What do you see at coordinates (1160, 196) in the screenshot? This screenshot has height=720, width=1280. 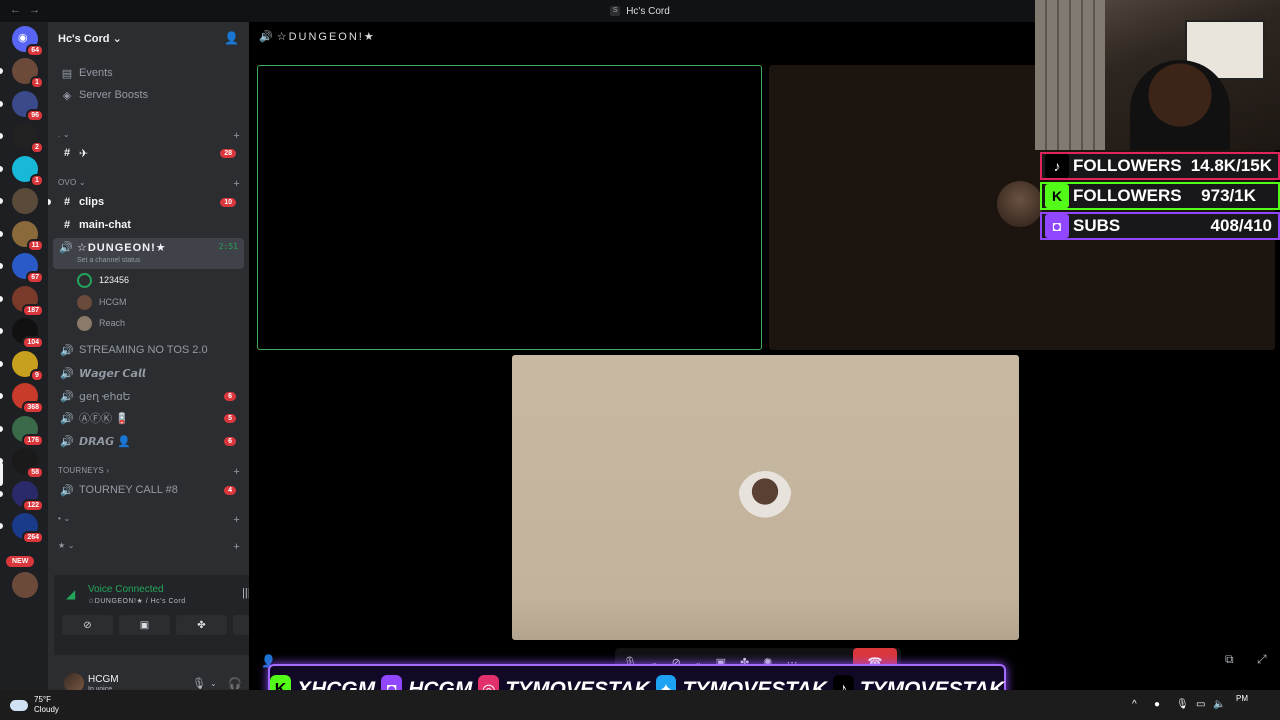 I see `kick-followers-goal: K FOLLOWERS 973/1K` at bounding box center [1160, 196].